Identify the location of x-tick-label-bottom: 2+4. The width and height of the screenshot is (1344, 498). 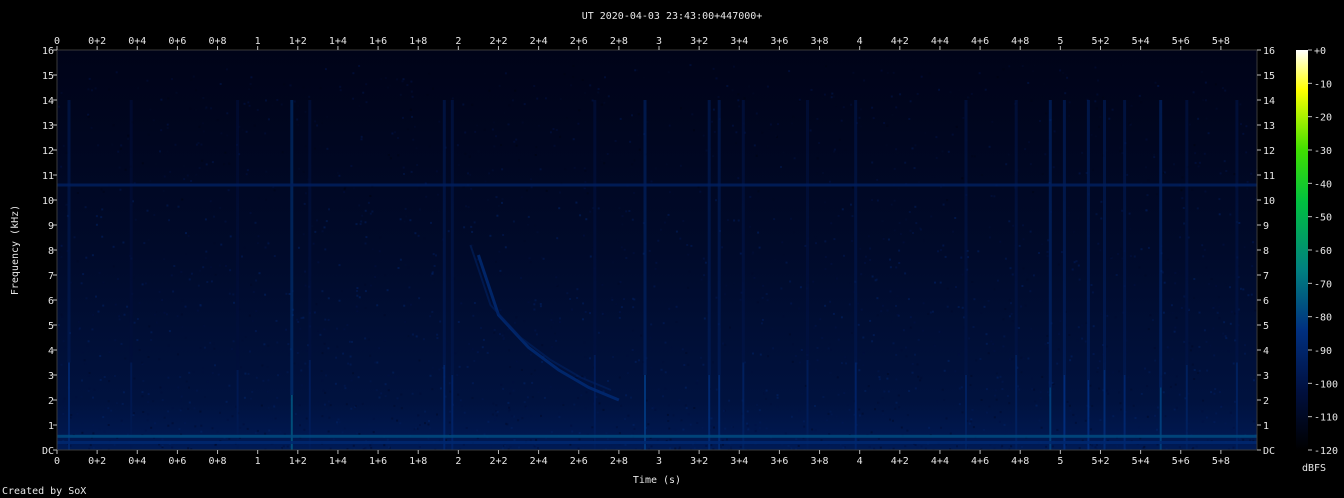
(539, 461).